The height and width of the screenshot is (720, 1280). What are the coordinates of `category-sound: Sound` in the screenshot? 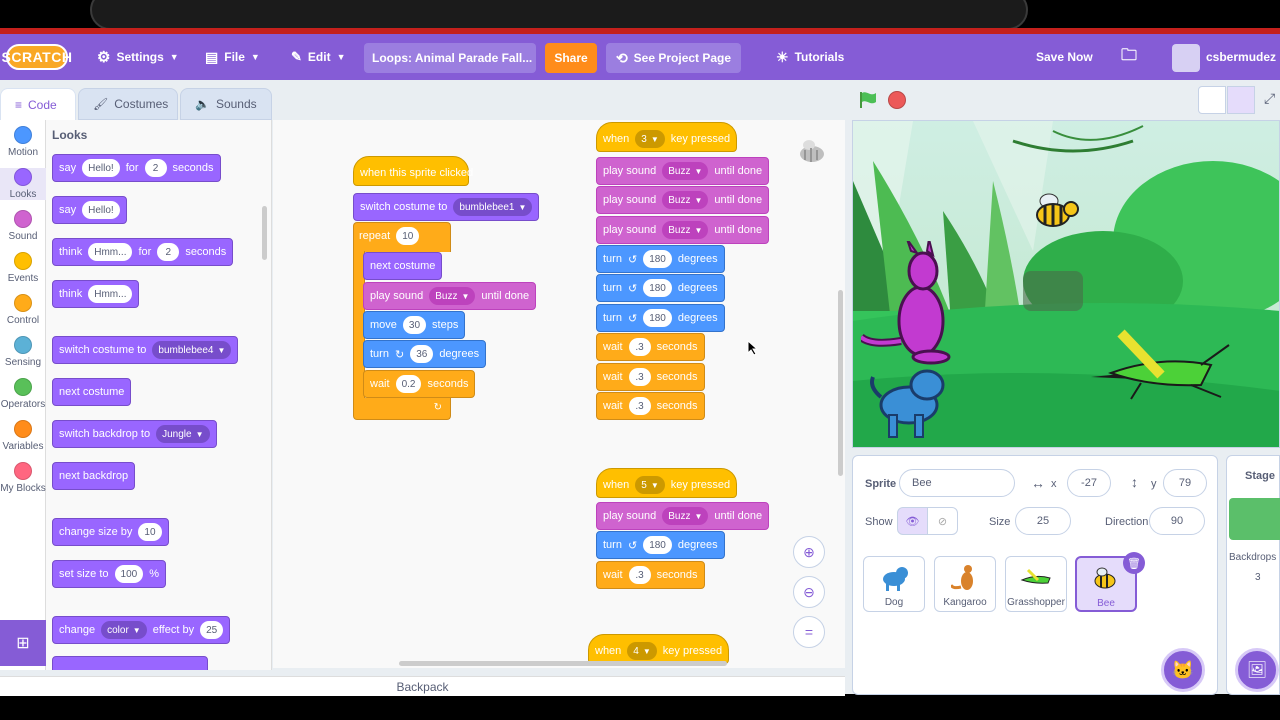 It's located at (23, 226).